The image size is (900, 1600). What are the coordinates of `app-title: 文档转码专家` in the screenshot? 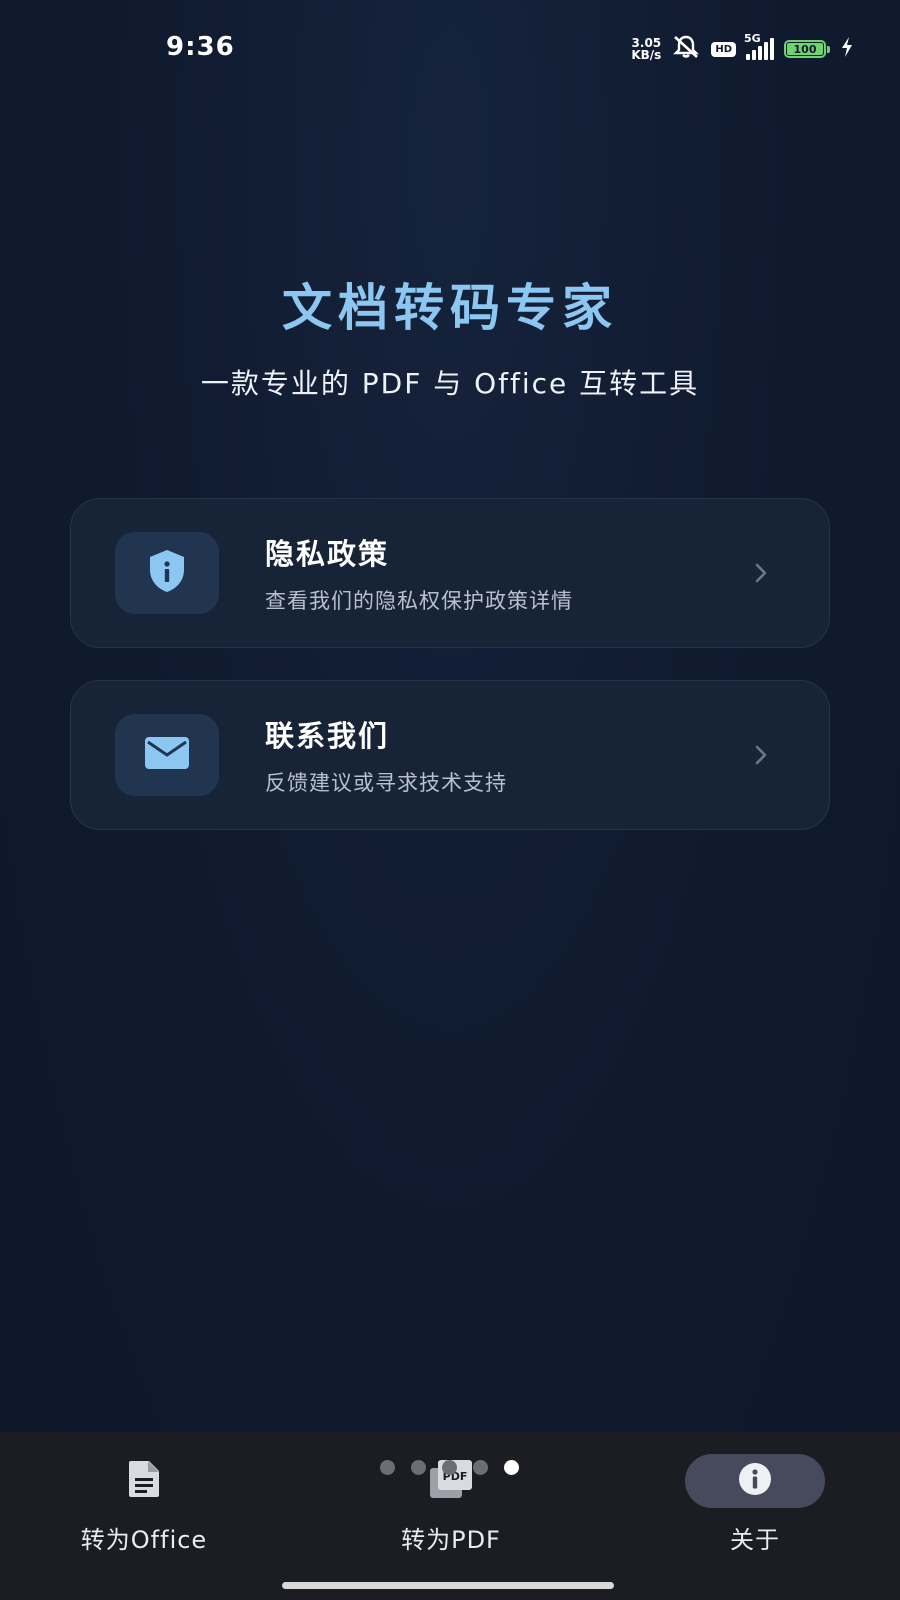 It's located at (450, 308).